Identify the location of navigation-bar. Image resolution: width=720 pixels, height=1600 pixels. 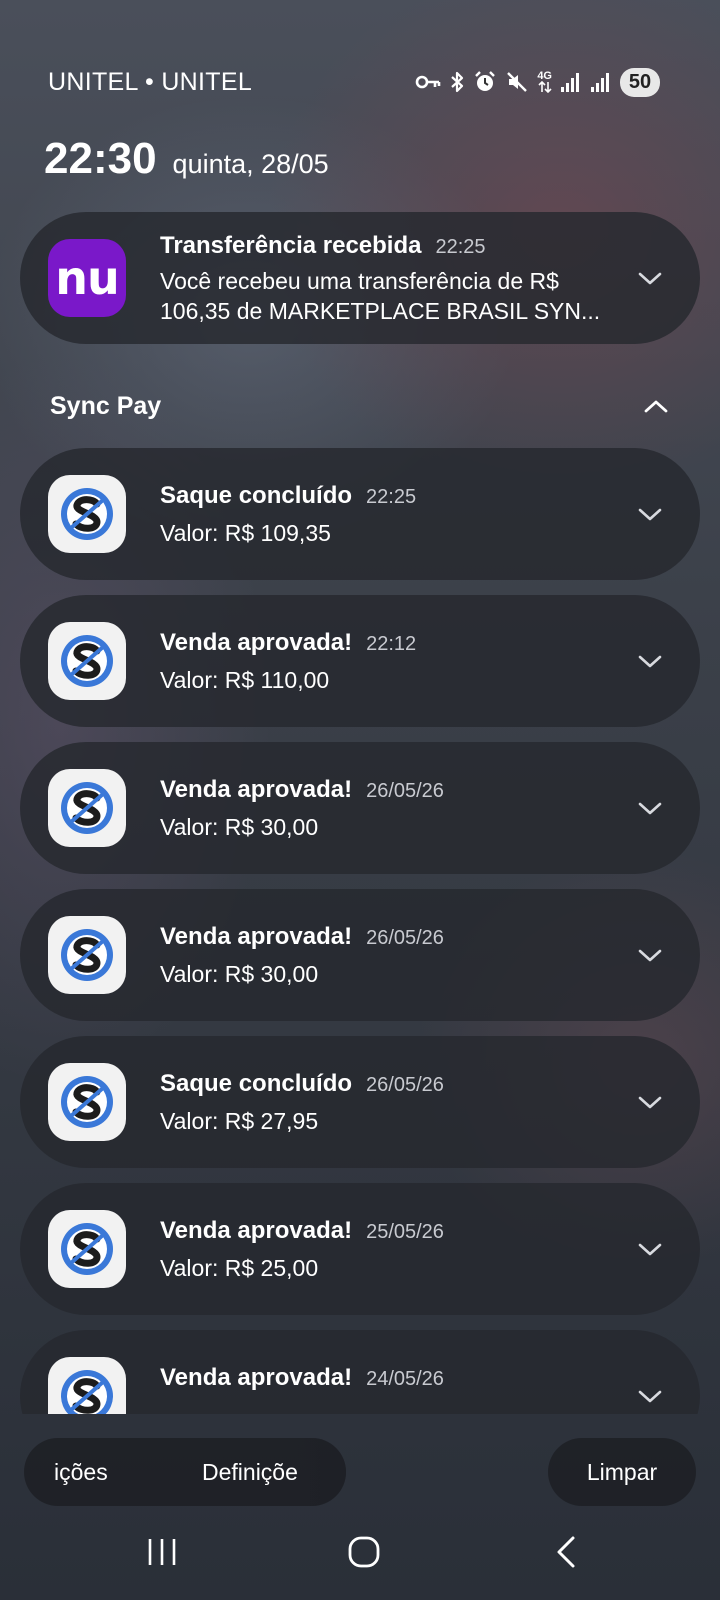
(360, 1552).